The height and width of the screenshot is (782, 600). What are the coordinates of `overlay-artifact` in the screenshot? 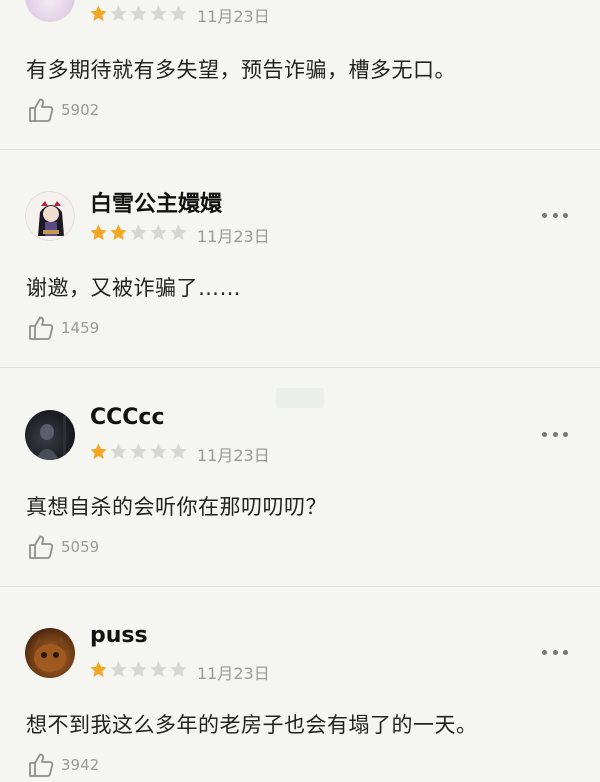 It's located at (300, 398).